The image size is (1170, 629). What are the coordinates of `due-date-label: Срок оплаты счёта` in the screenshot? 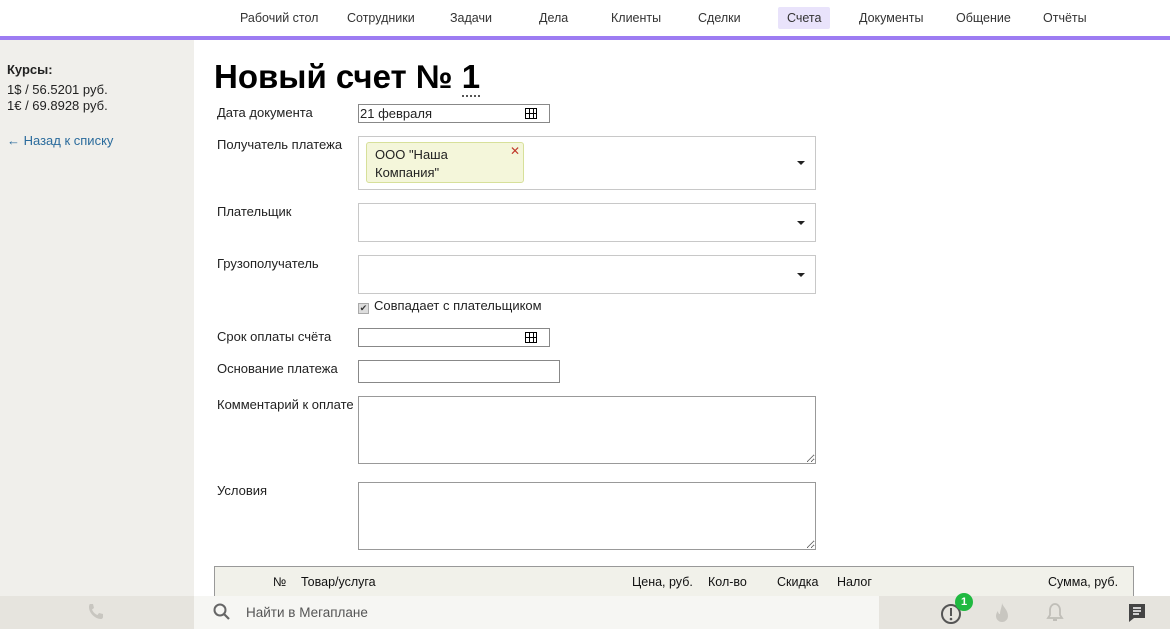 It's located at (274, 336).